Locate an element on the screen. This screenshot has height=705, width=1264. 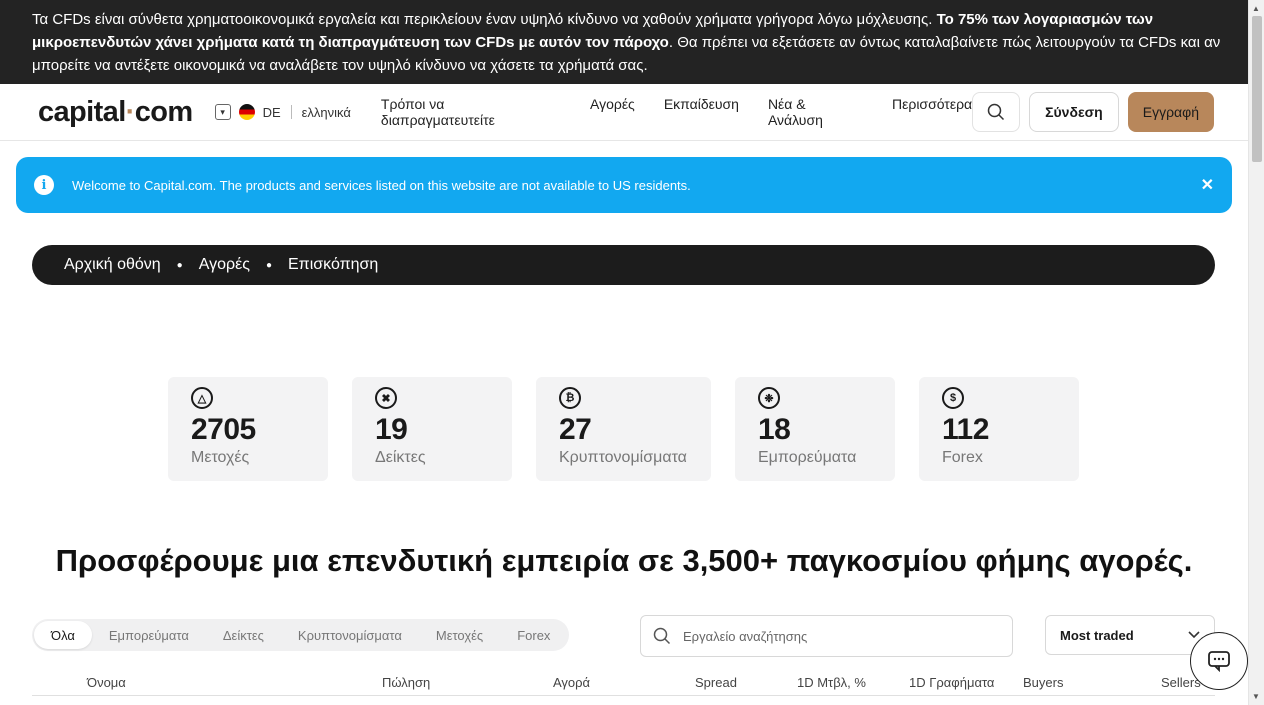
dollar-icon: $ is located at coordinates (953, 398).